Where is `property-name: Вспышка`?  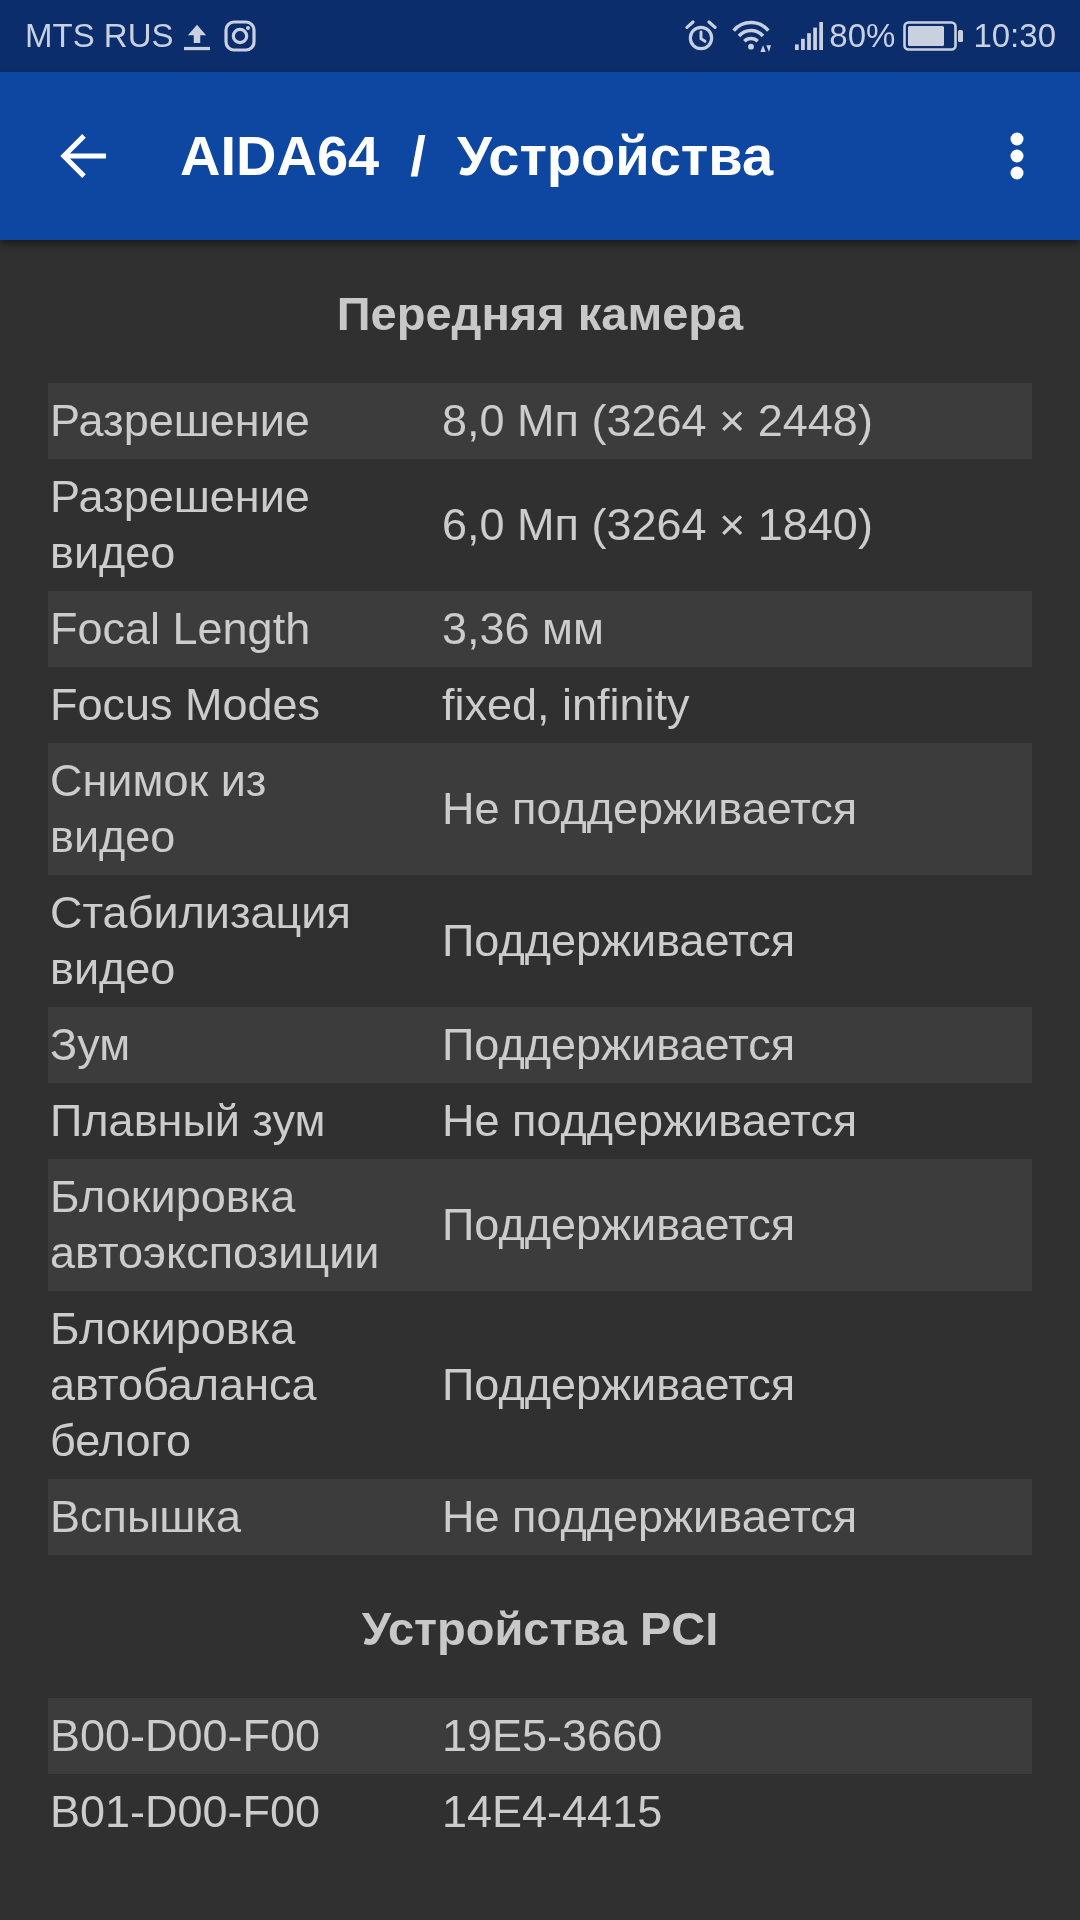 property-name: Вспышка is located at coordinates (146, 1517).